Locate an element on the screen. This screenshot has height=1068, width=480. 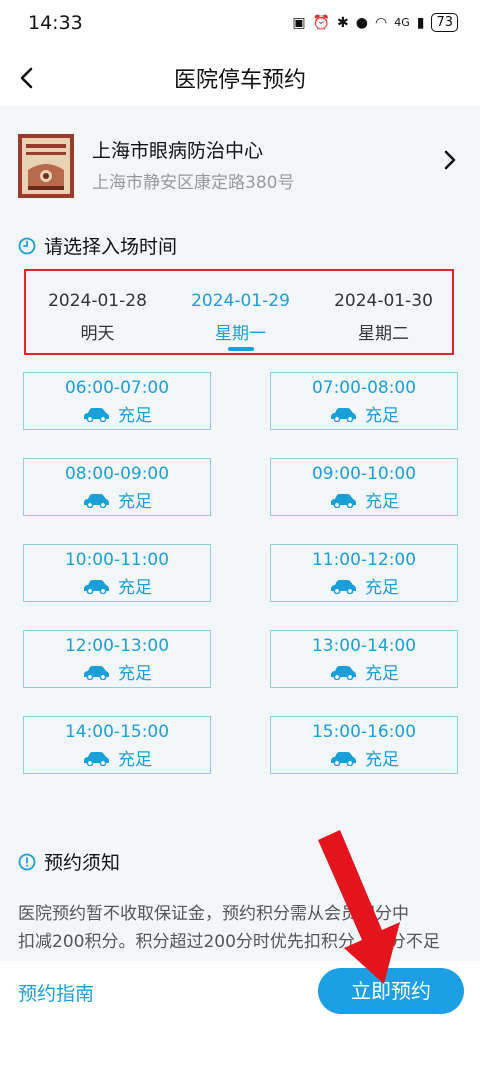
hospital-card: 上海市眼病防治中心 上海市静安区康定路380号 is located at coordinates (240, 159).